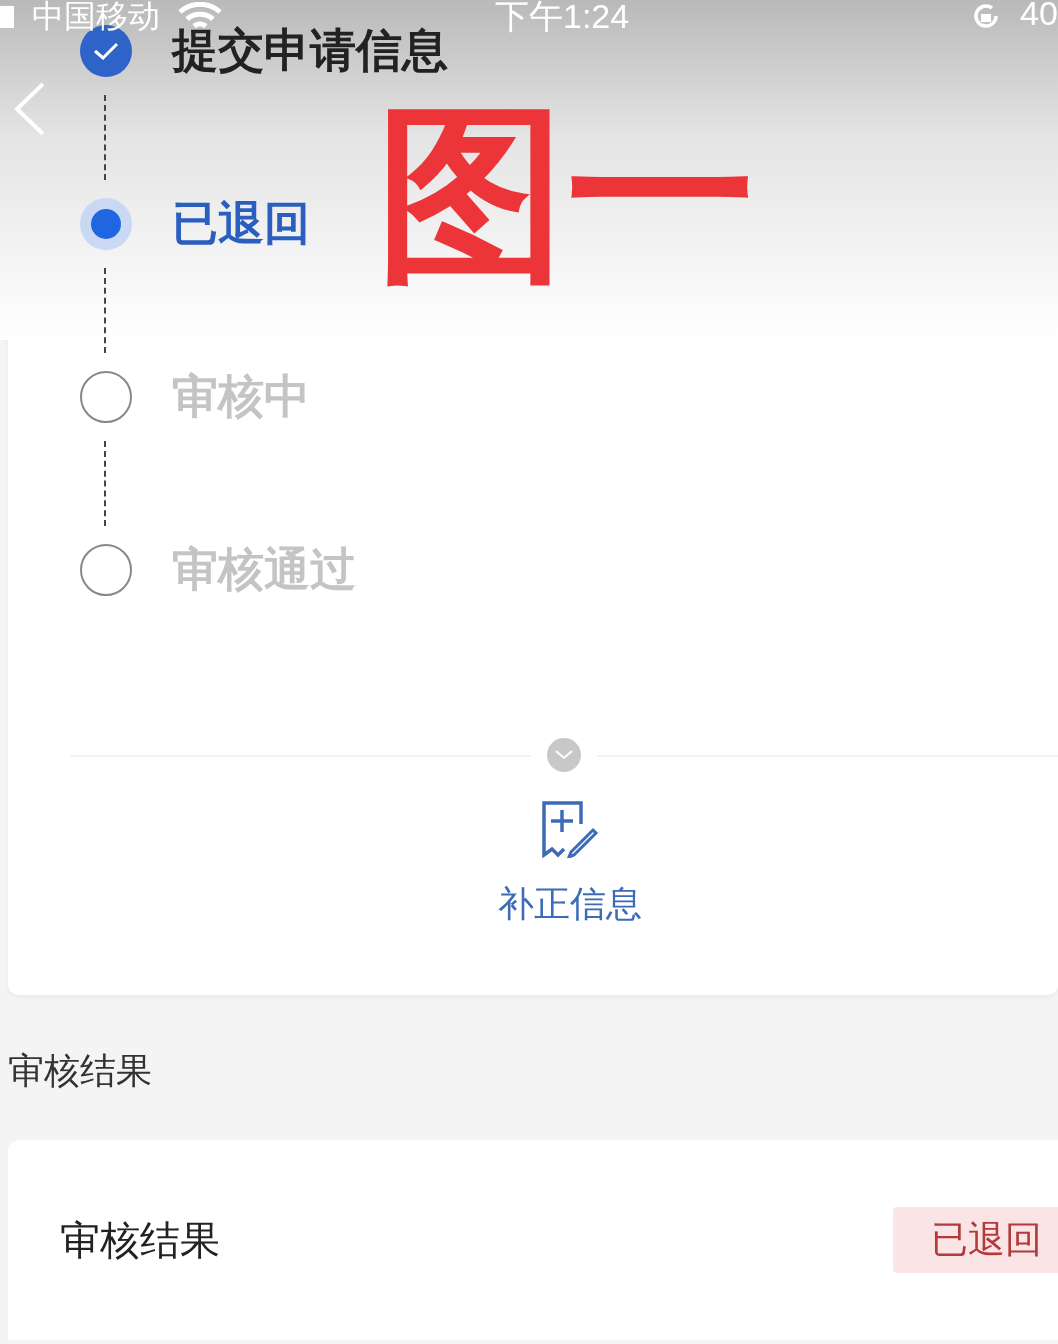 The height and width of the screenshot is (1344, 1058). I want to click on collapse-toggle, so click(564, 755).